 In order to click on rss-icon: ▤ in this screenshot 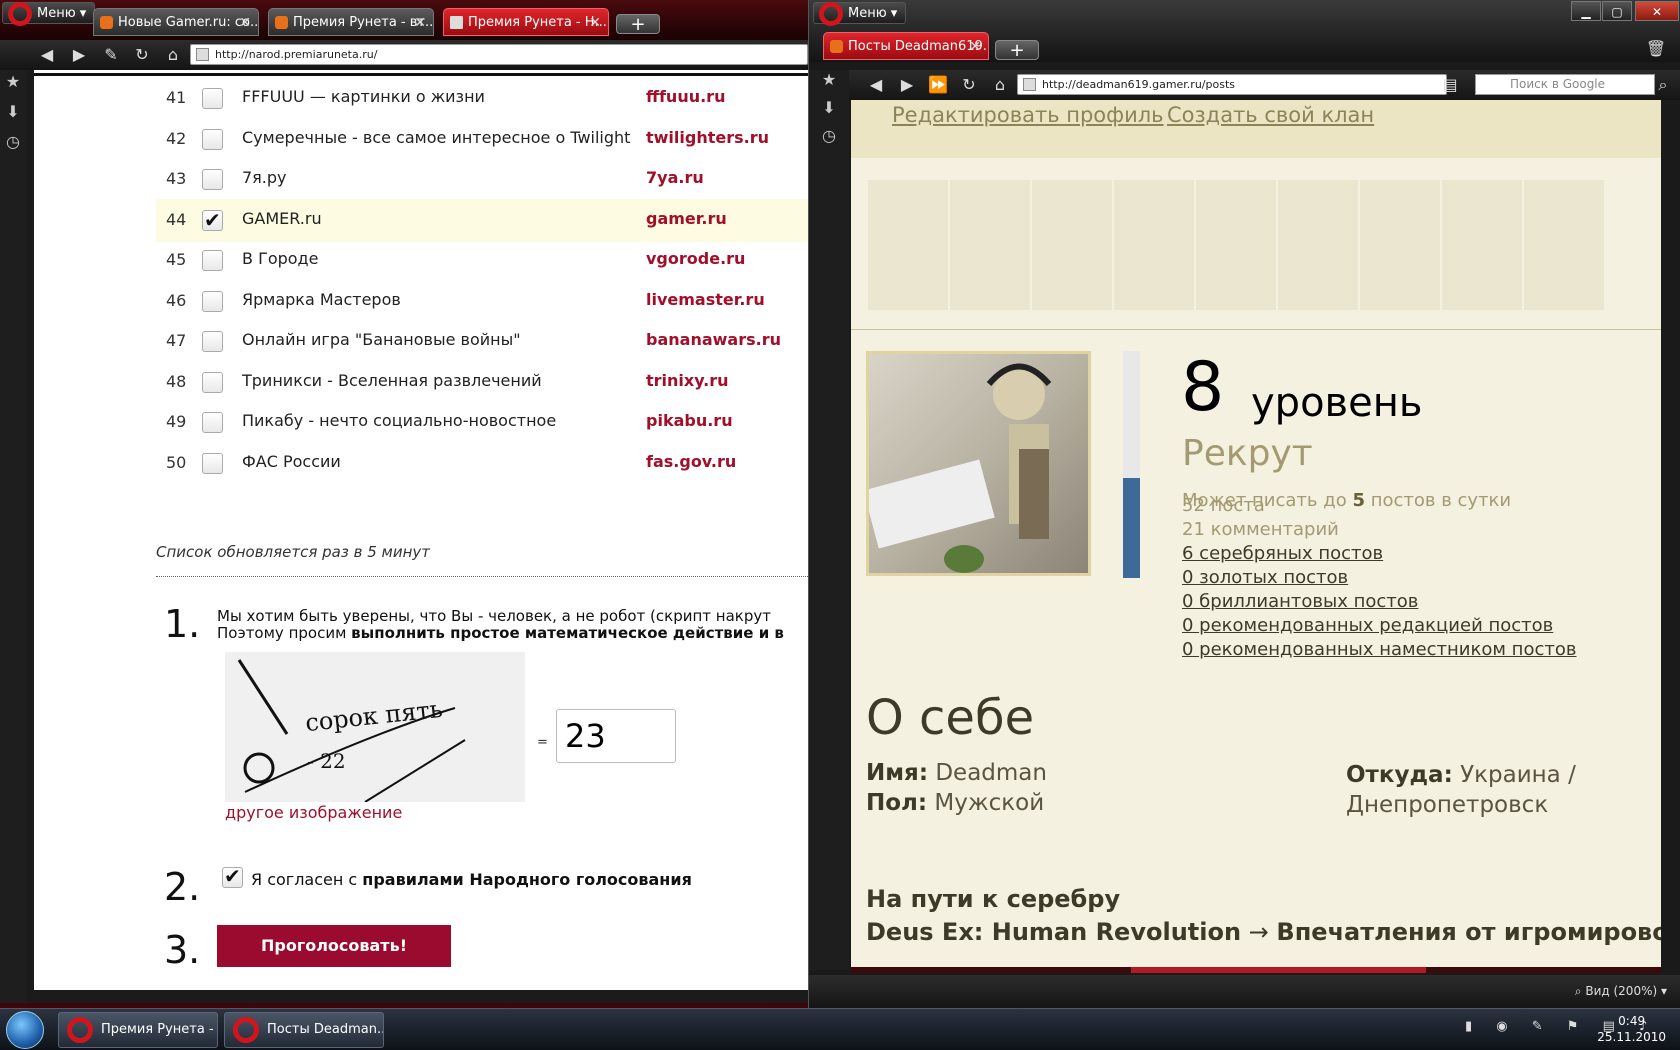, I will do `click(1450, 85)`.